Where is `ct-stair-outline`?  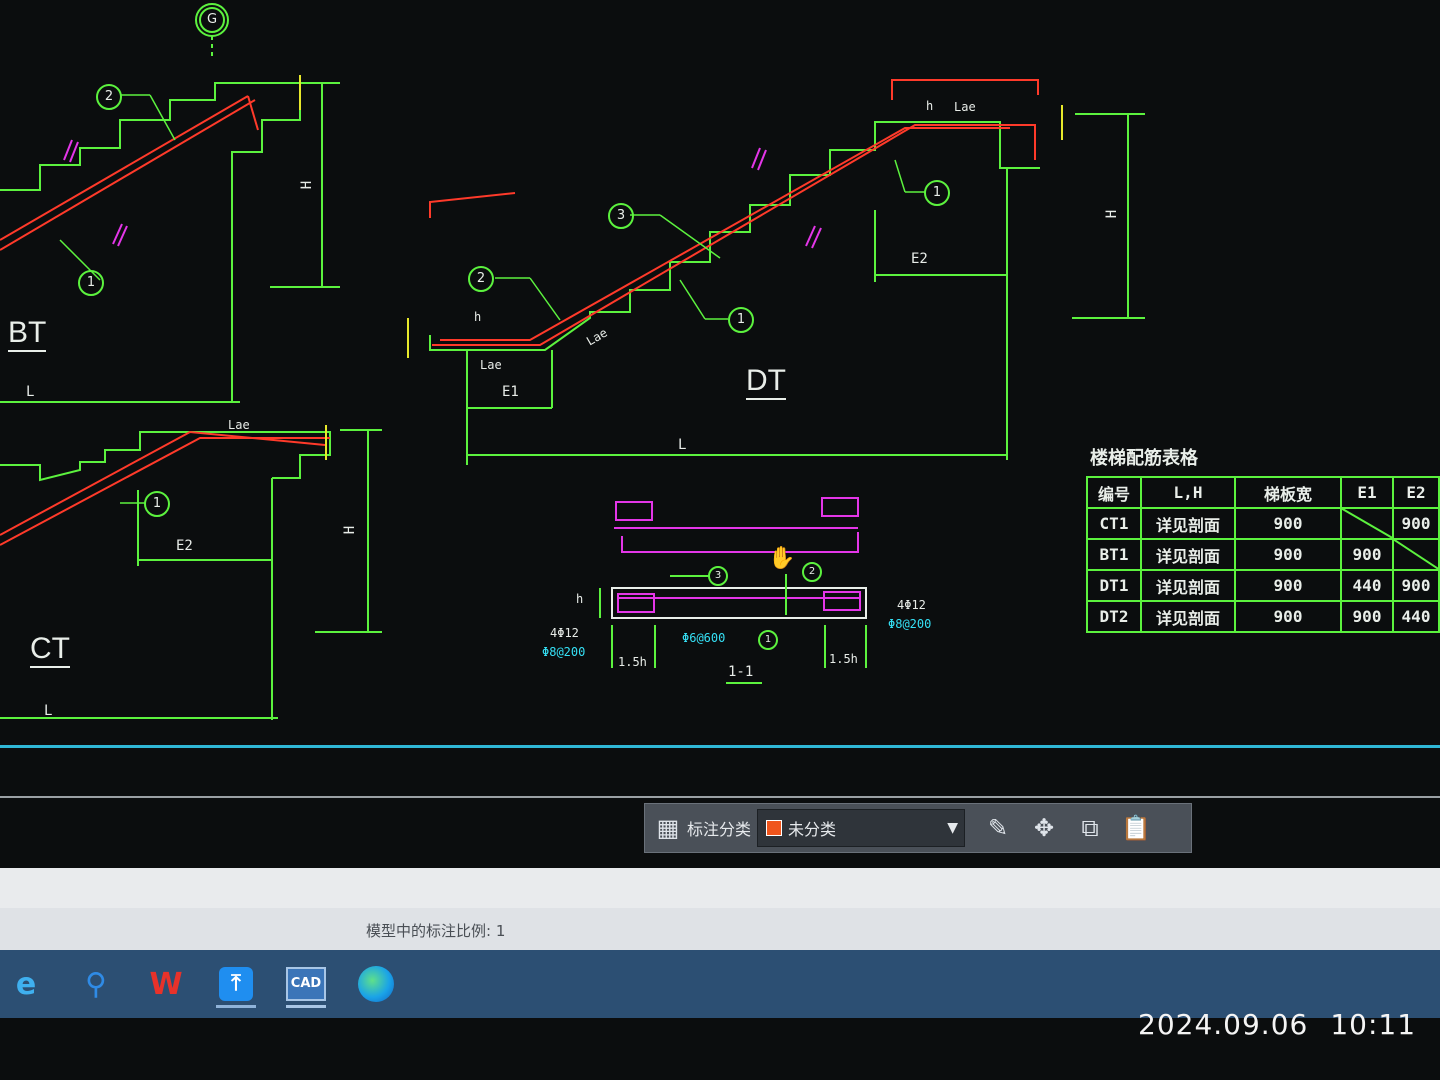 ct-stair-outline is located at coordinates (191, 574).